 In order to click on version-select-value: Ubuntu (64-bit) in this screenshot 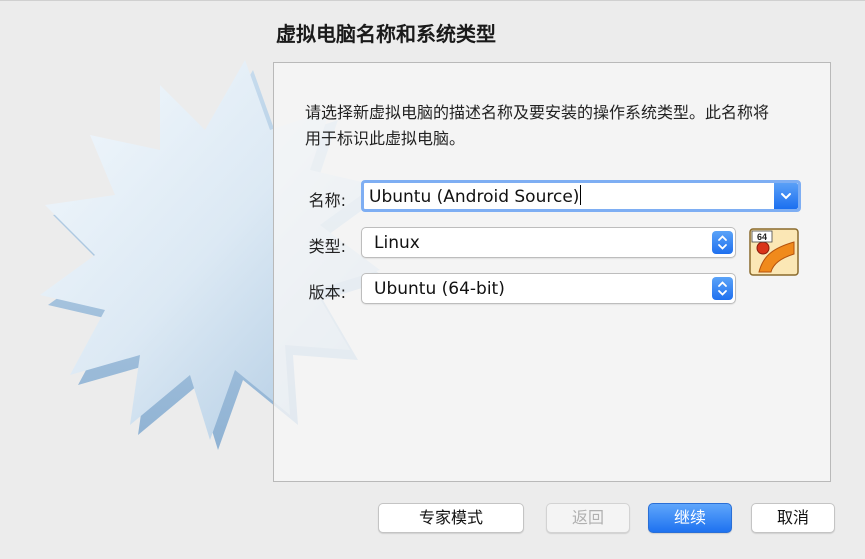, I will do `click(439, 289)`.